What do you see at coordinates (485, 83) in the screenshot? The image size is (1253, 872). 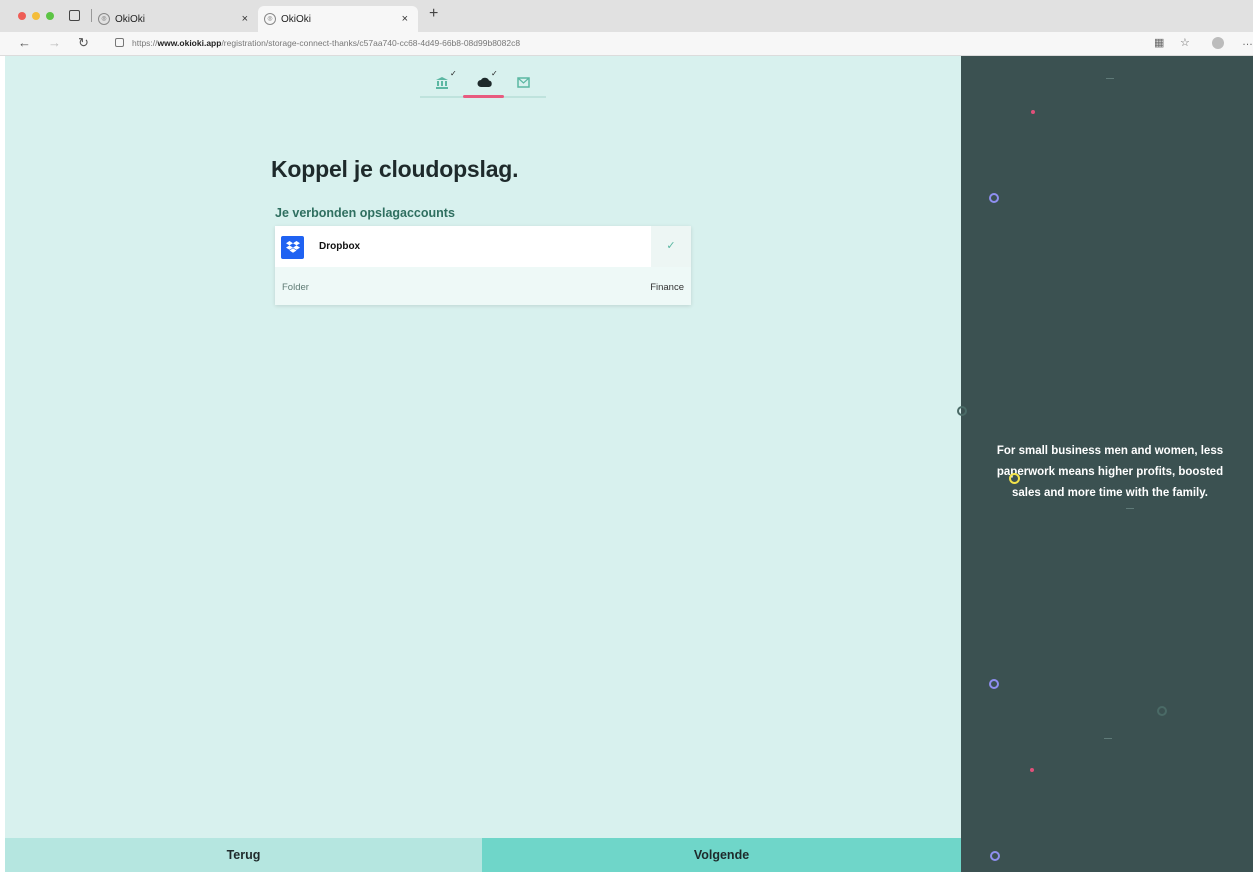 I see `cloud-icon` at bounding box center [485, 83].